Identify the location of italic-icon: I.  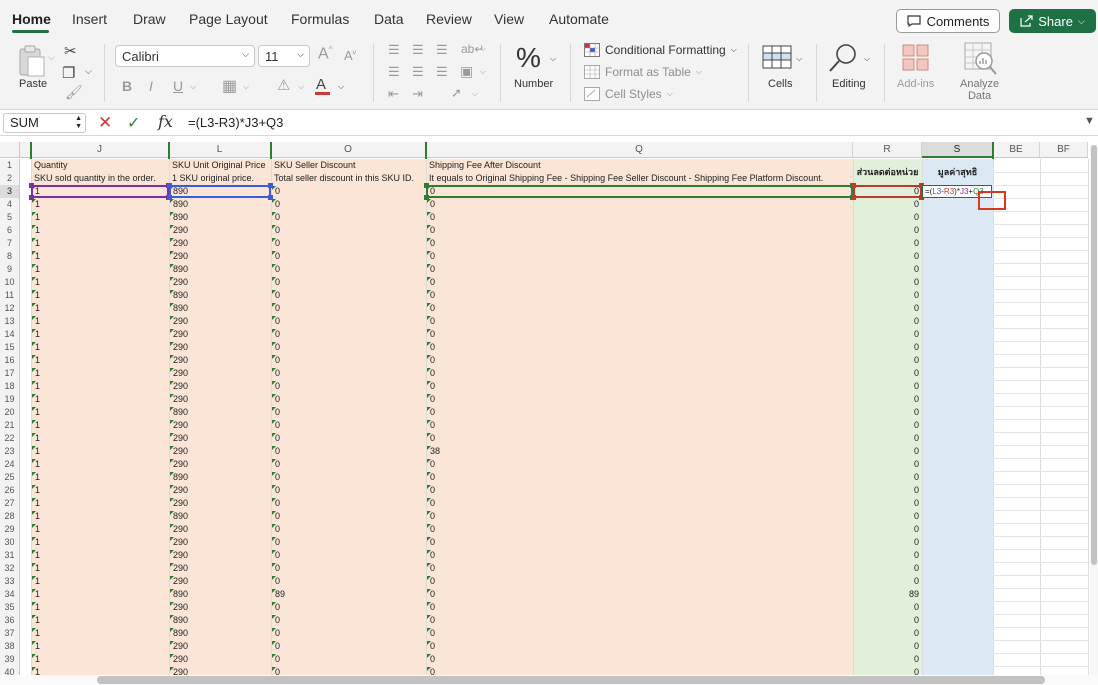
(151, 86).